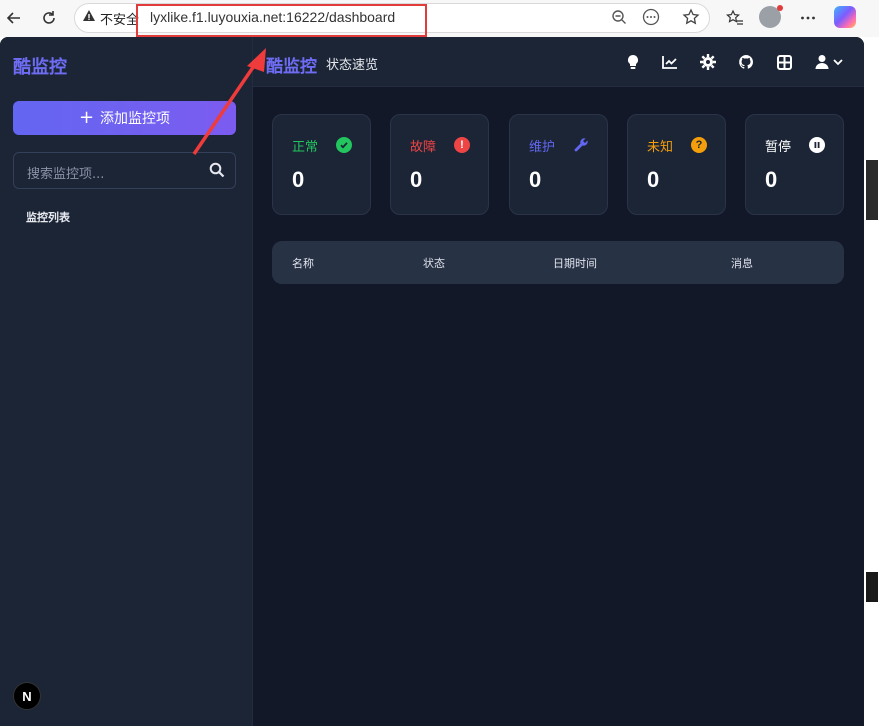 This screenshot has width=879, height=726. Describe the element at coordinates (676, 164) in the screenshot. I see `status-card-unknown: 未知 ? 0` at that location.